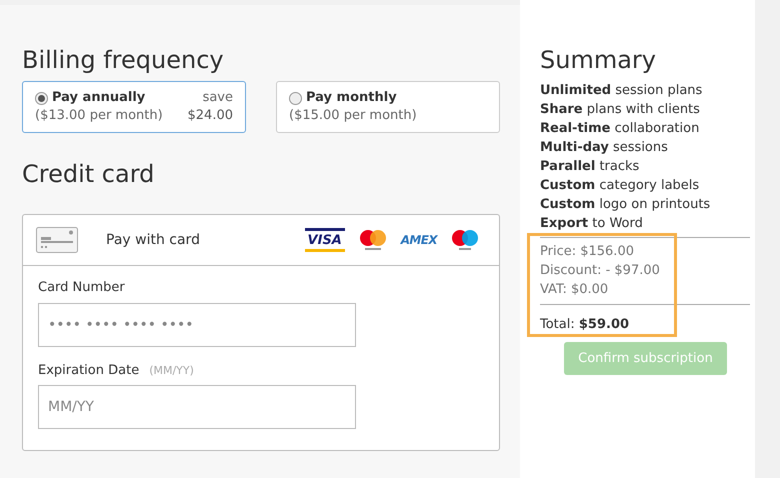  I want to click on text-field: •••• •••• •••• ••••, so click(197, 324).